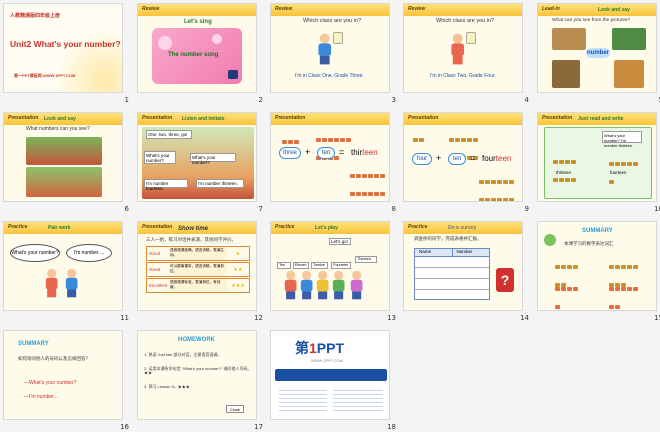 This screenshot has width=660, height=432. What do you see at coordinates (564, 172) in the screenshot?
I see `label-thirteen: thirteen` at bounding box center [564, 172].